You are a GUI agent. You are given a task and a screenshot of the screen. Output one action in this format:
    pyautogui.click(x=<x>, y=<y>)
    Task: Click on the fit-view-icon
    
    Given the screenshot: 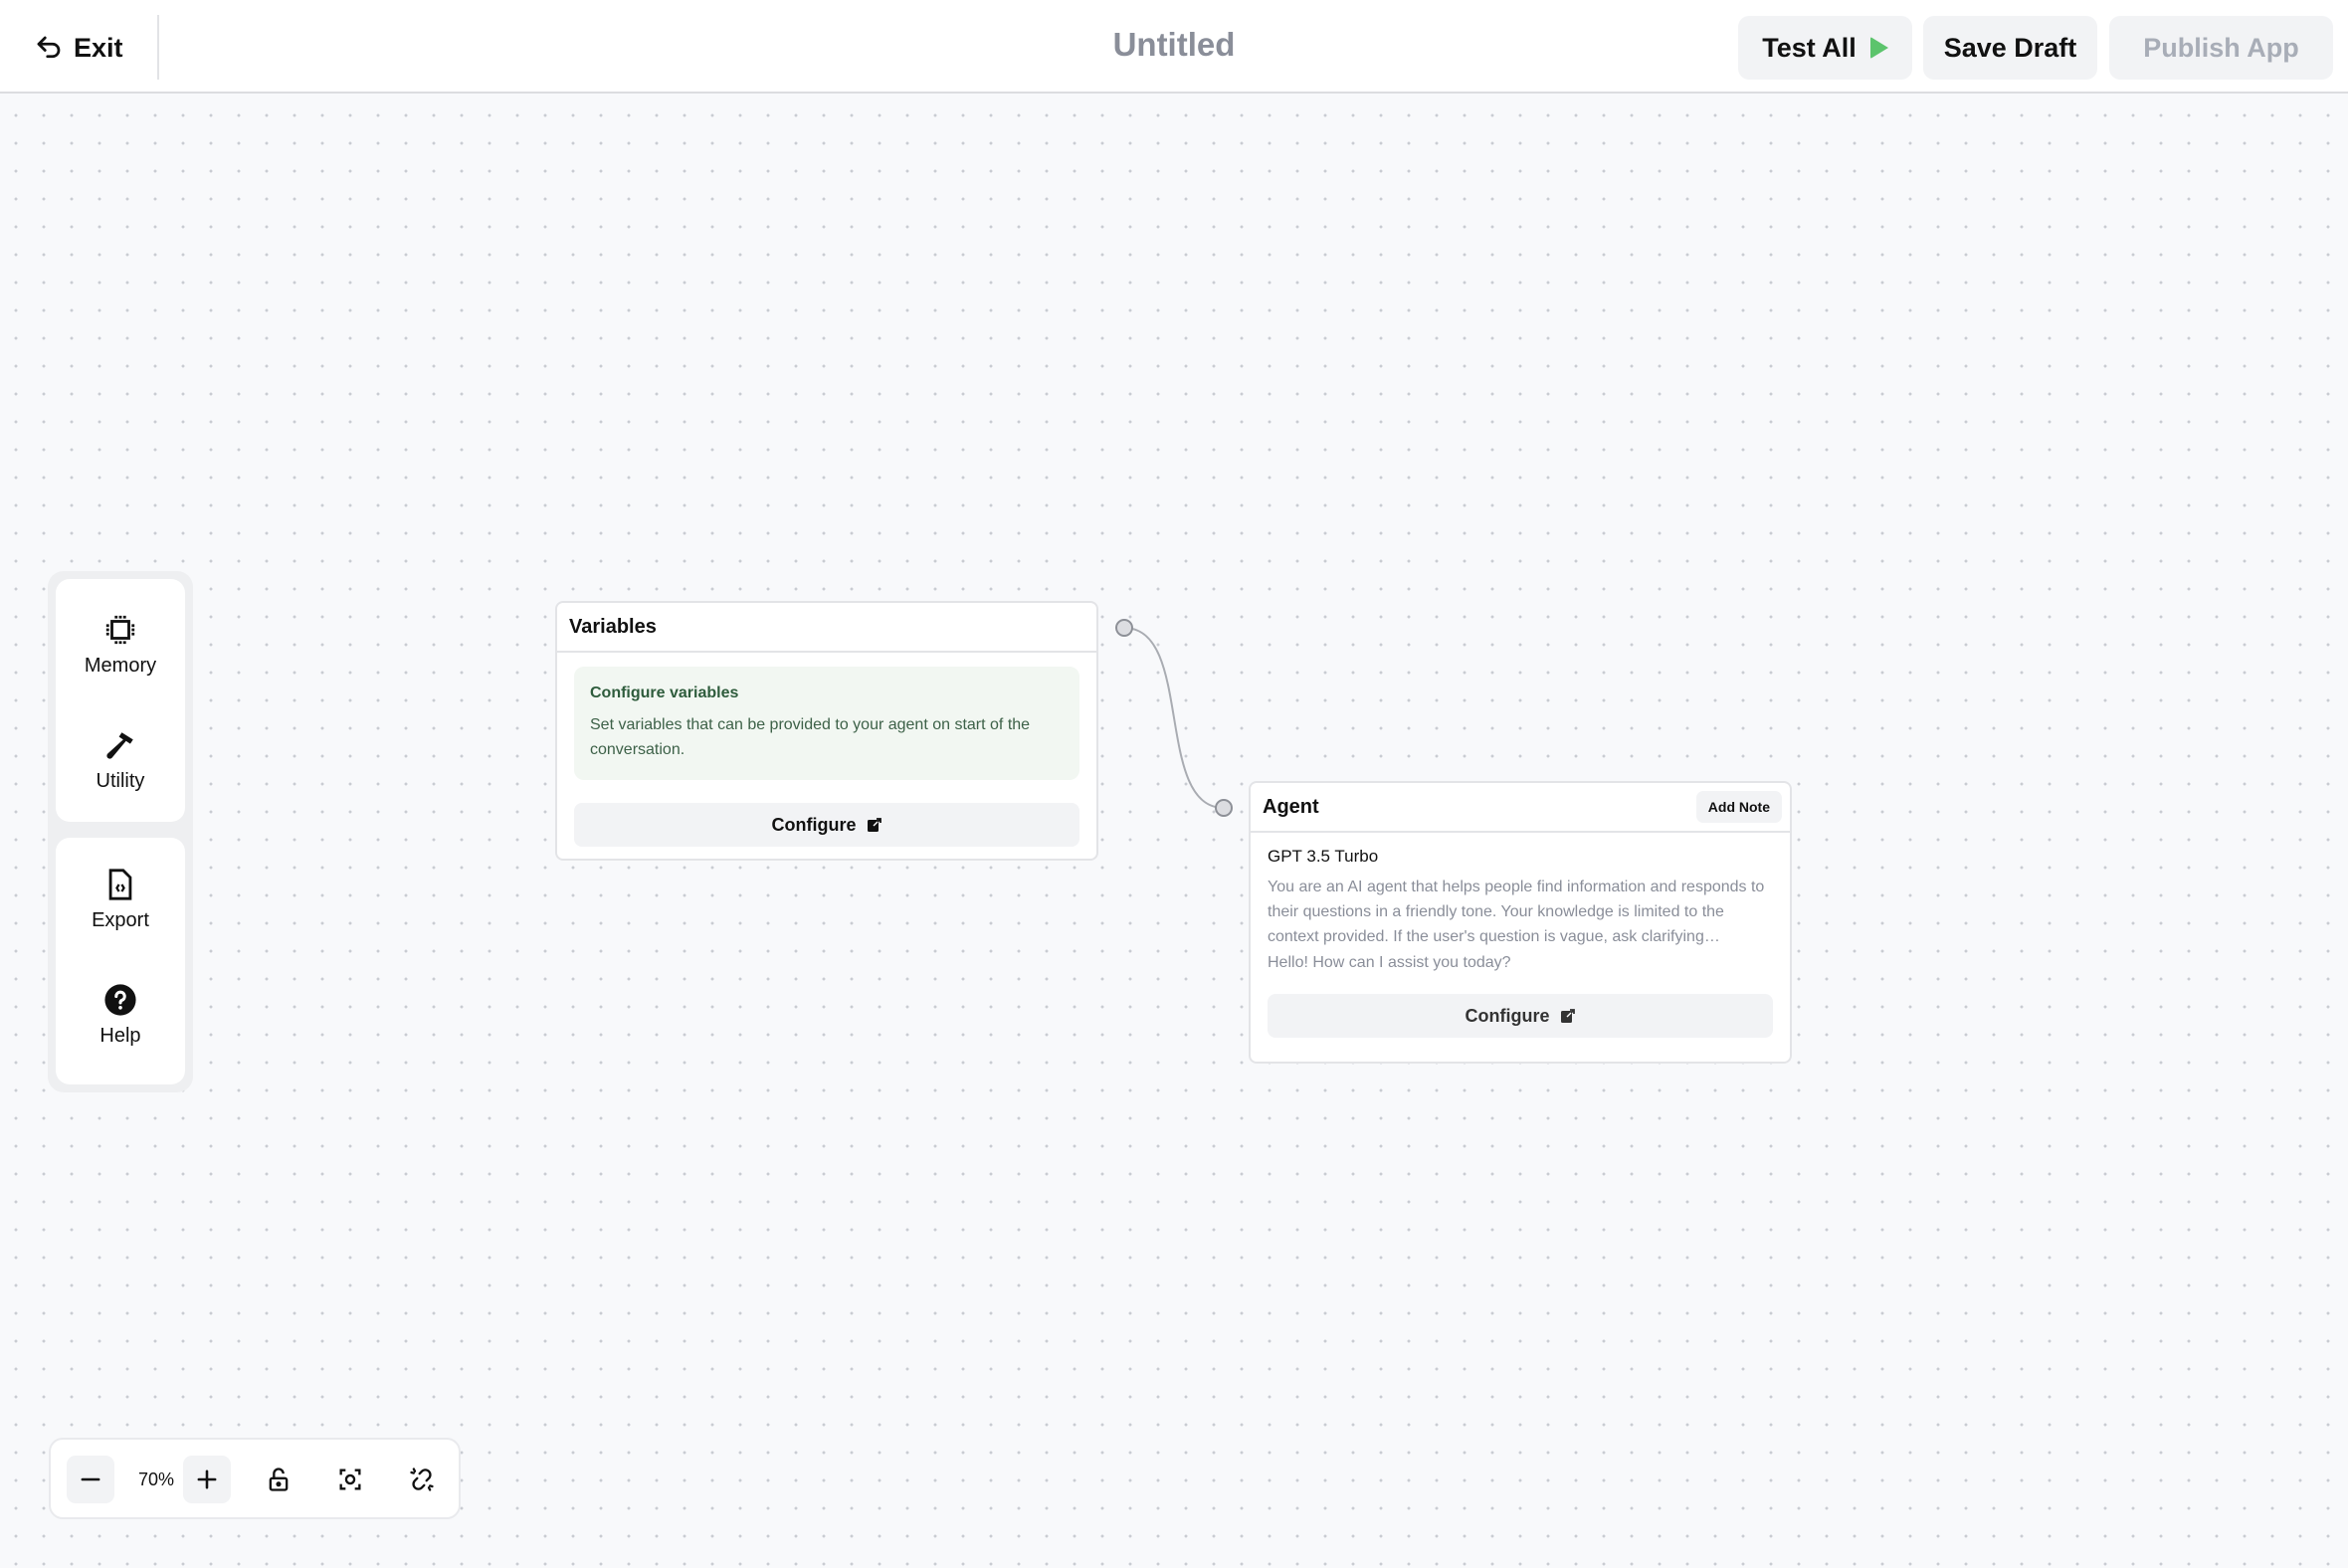 What is the action you would take?
    pyautogui.click(x=350, y=1479)
    